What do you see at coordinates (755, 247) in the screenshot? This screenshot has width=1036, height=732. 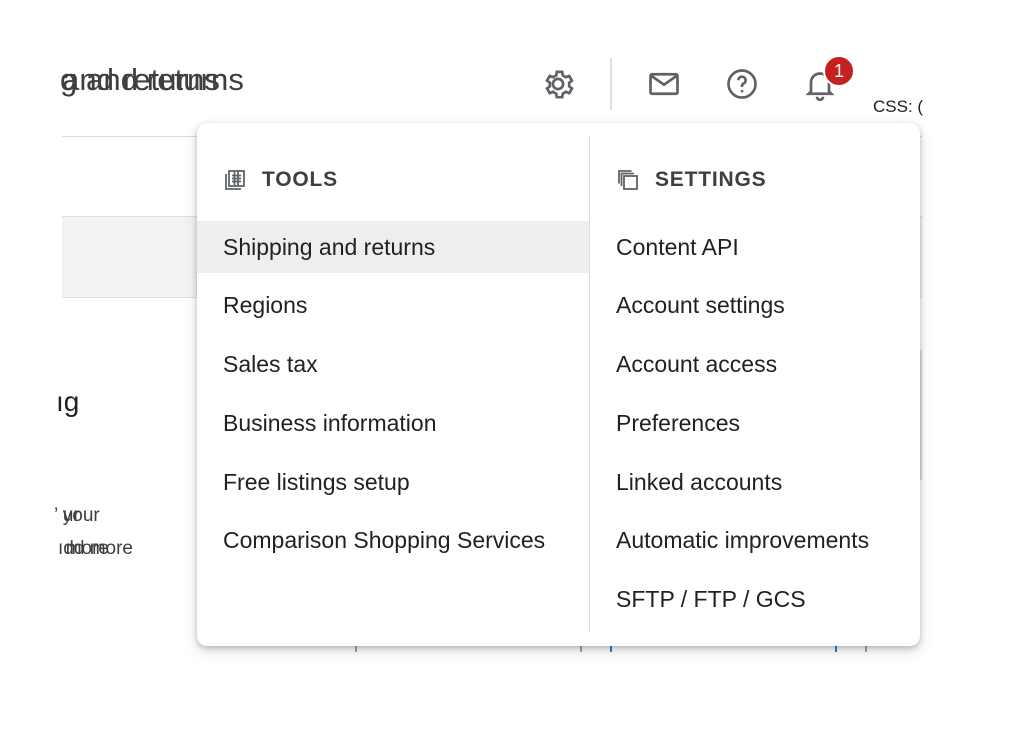 I see `menu-item-content-api: Content API` at bounding box center [755, 247].